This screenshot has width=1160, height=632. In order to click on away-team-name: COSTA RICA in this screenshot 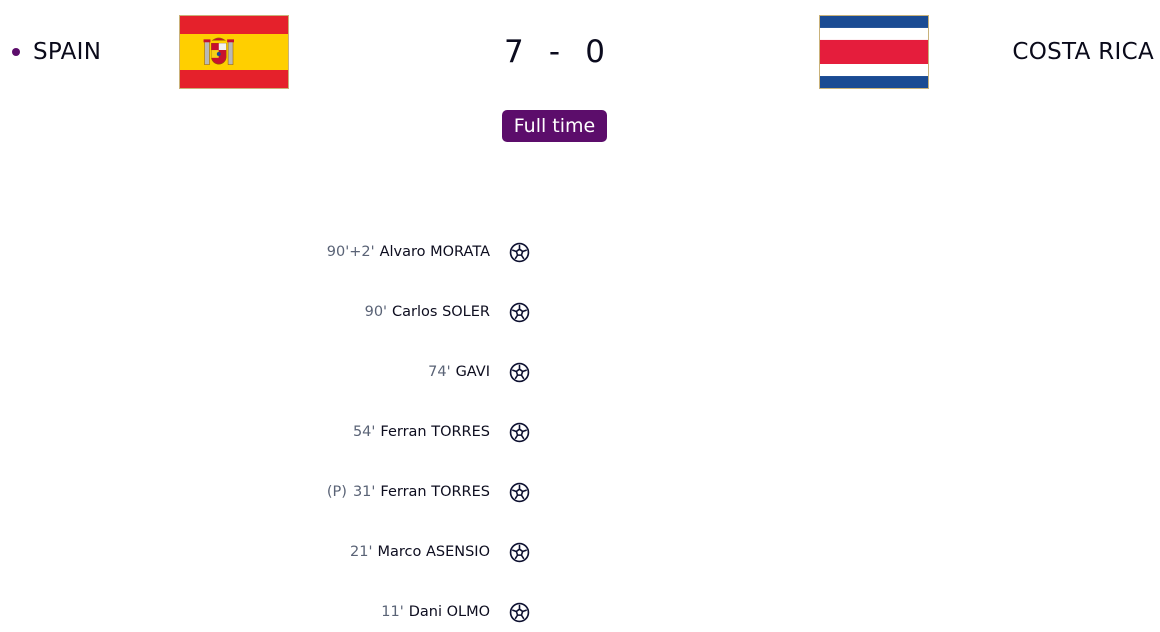, I will do `click(1083, 52)`.